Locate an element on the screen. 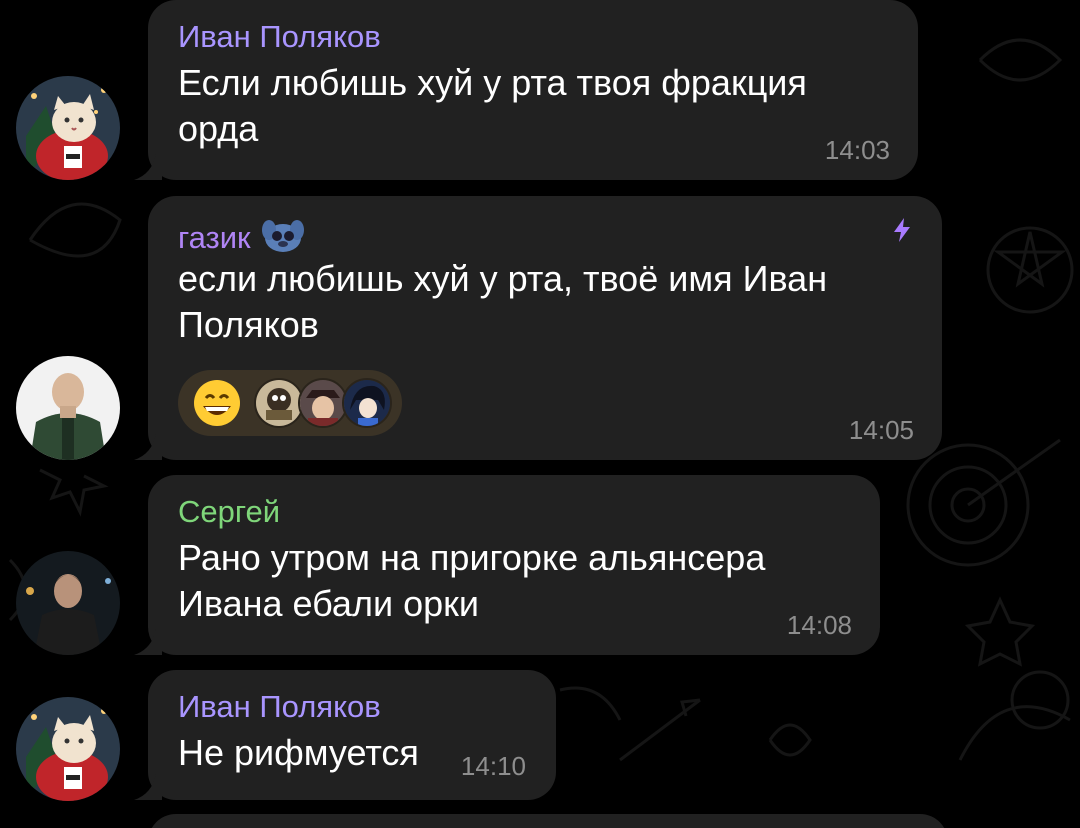  message-bubble: Иван Поляков Не рифмуется 14:10 is located at coordinates (345, 735).